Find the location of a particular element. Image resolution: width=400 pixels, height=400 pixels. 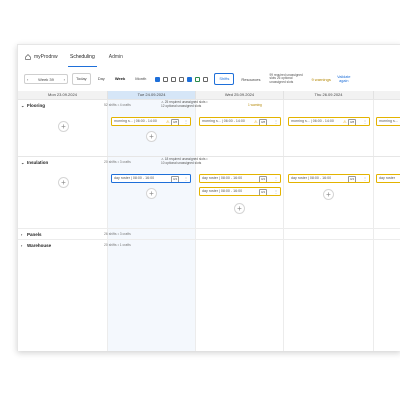

group-meta: 20 shifts • 3 crafts is located at coordinates (117, 162).